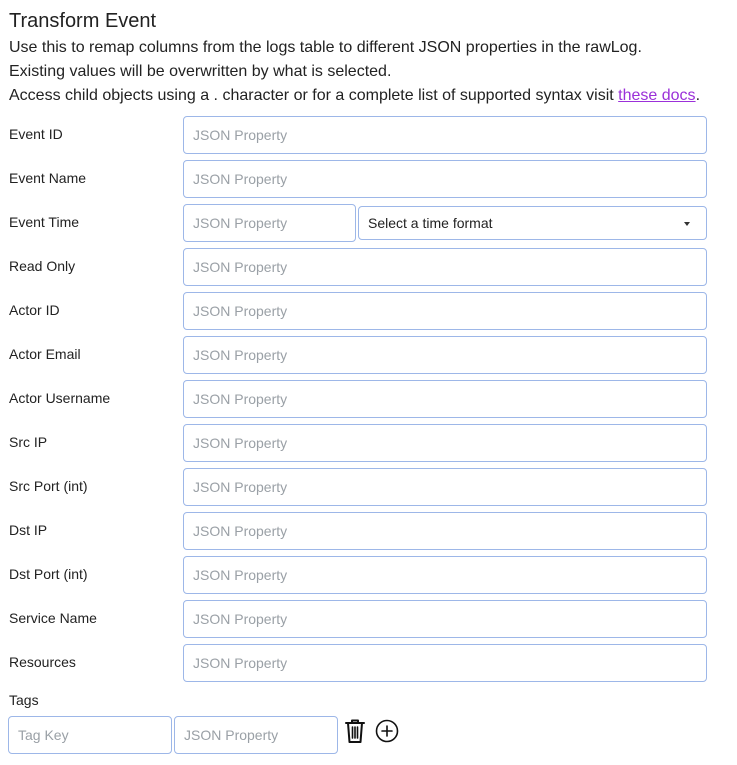 The image size is (737, 765). Describe the element at coordinates (445, 443) in the screenshot. I see `src-ip-input` at that location.